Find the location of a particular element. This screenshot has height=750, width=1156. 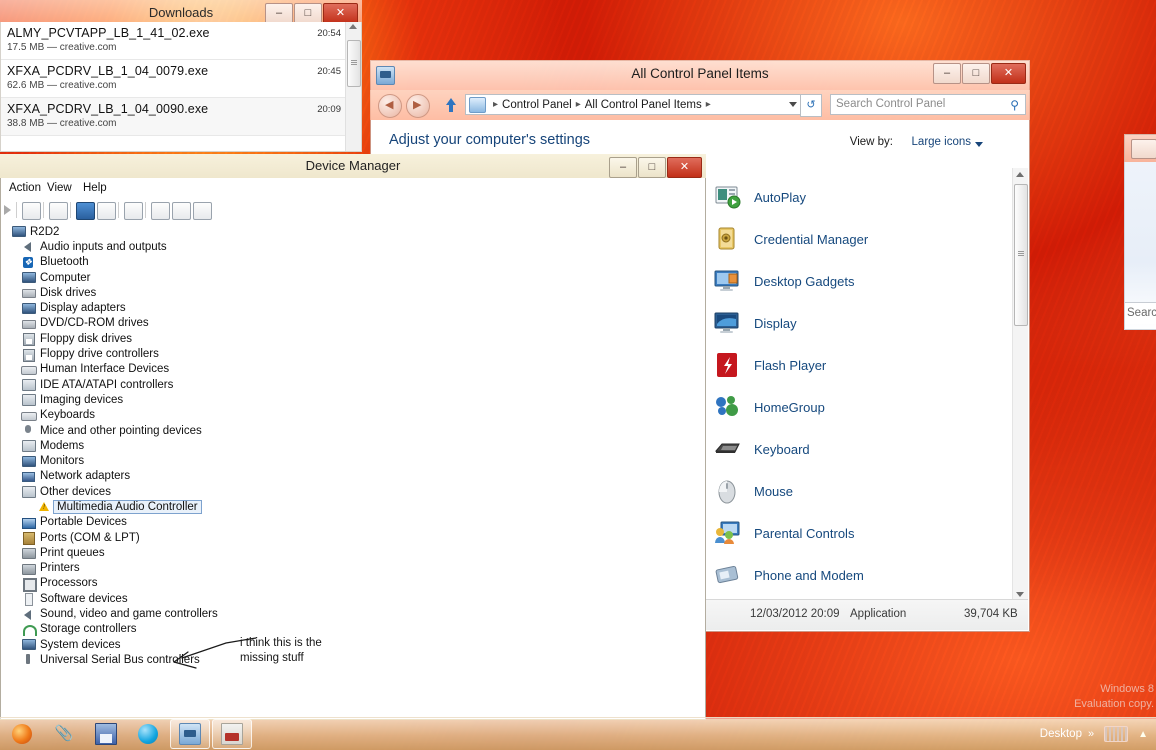

keyboard-layout-icon is located at coordinates (1116, 734).